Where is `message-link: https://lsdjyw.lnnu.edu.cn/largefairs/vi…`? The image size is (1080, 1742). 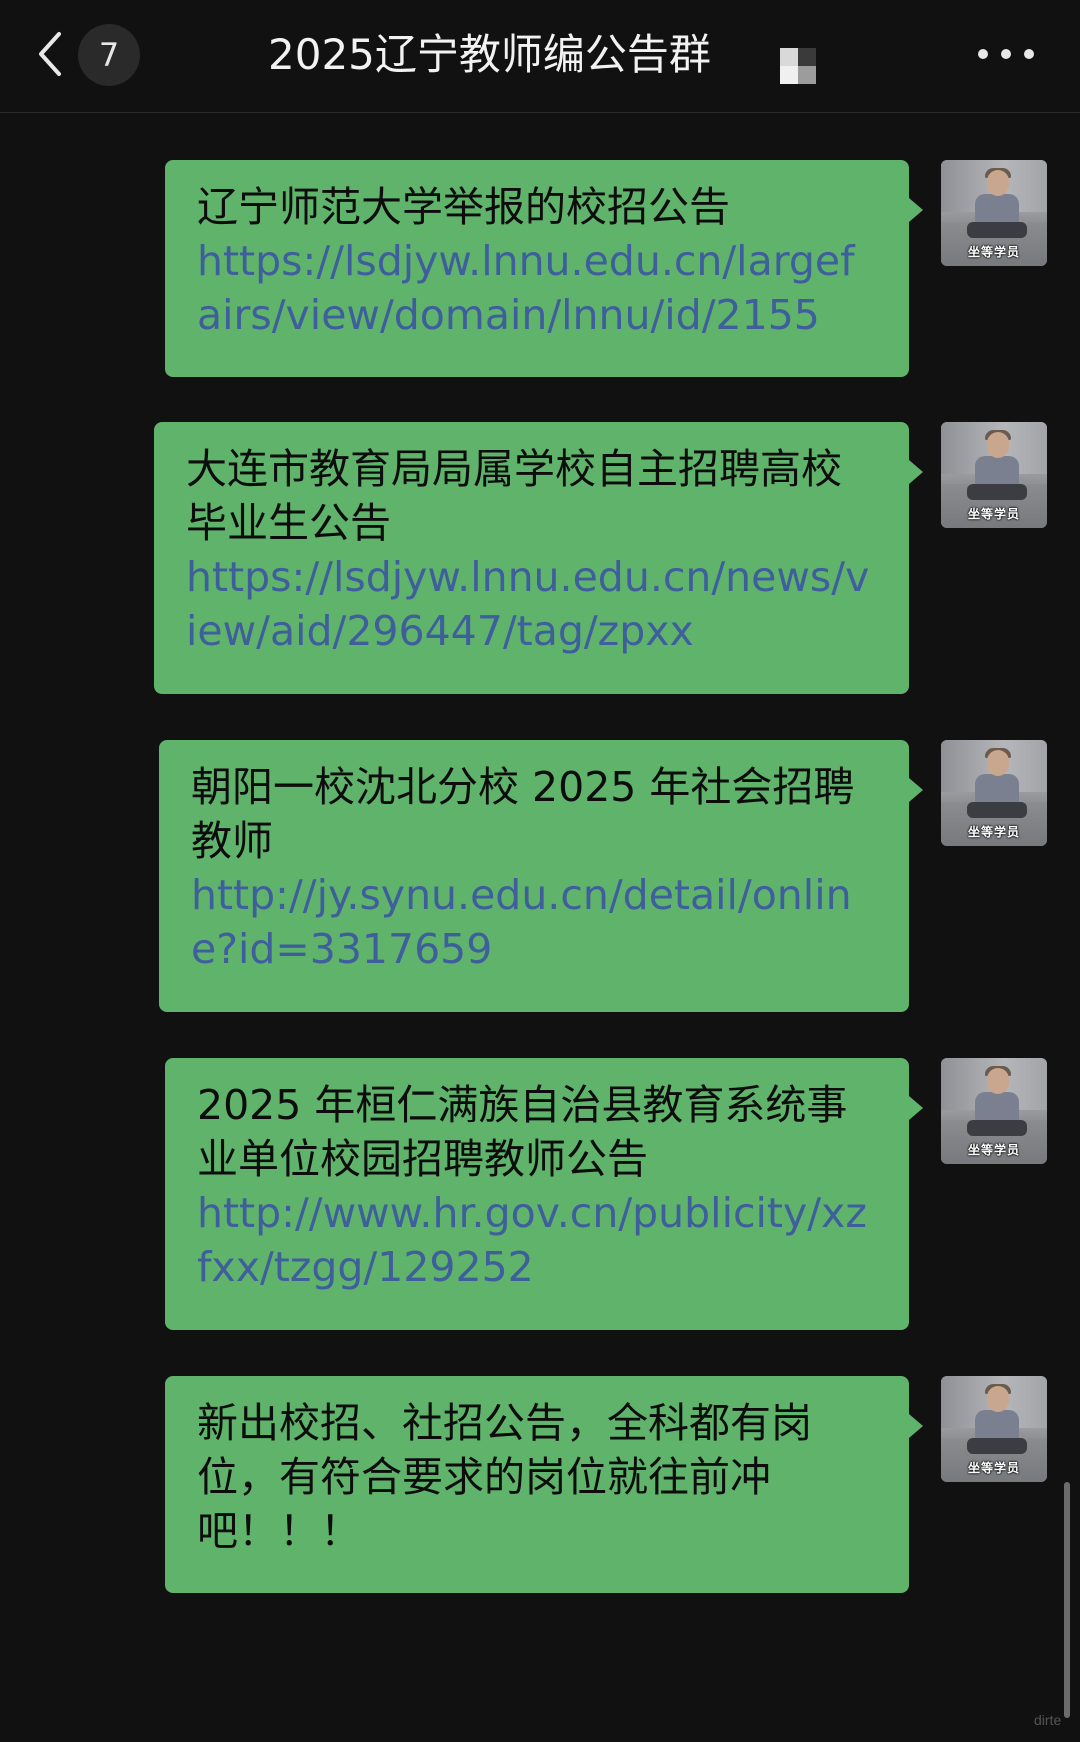
message-link: https://lsdjyw.lnnu.edu.cn/largefairs/vi… is located at coordinates (538, 288).